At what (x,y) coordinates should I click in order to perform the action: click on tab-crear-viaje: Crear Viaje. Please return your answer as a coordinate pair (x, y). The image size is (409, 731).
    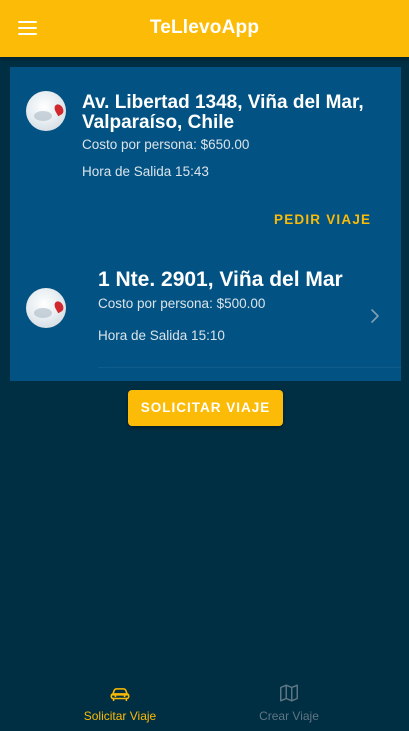
    Looking at the image, I should click on (289, 701).